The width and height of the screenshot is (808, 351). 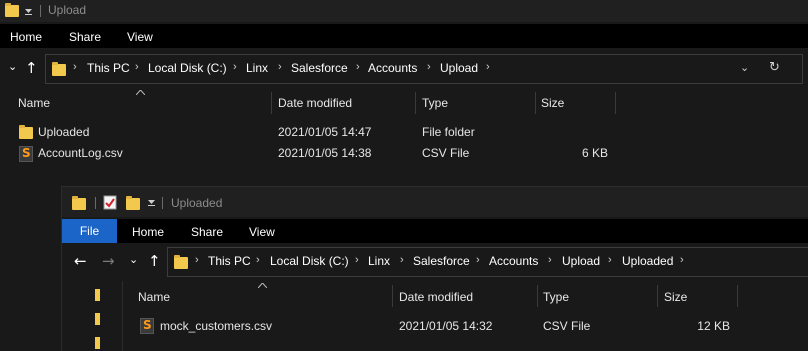 What do you see at coordinates (448, 132) in the screenshot?
I see `file-type: File folder` at bounding box center [448, 132].